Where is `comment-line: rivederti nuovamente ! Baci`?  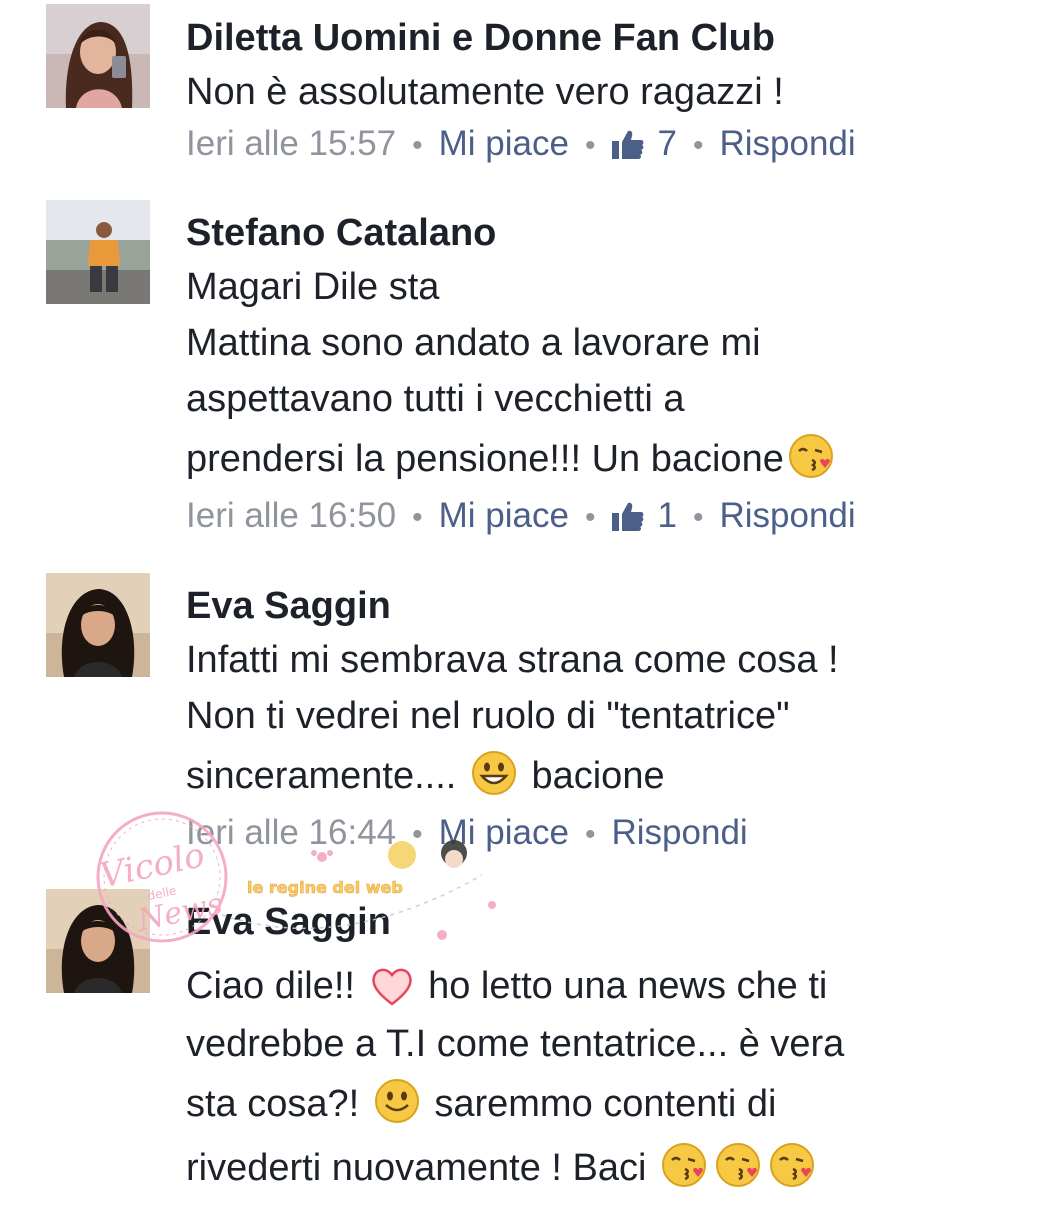 comment-line: rivederti nuovamente ! Baci is located at coordinates (416, 1168).